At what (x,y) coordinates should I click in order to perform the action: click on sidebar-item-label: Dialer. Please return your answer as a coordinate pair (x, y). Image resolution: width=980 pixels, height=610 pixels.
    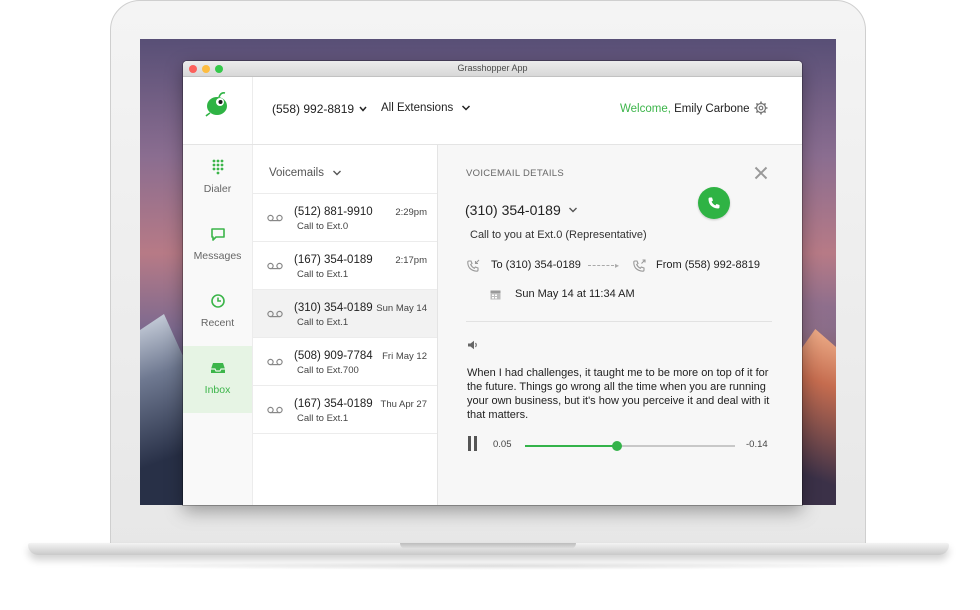
    Looking at the image, I should click on (217, 189).